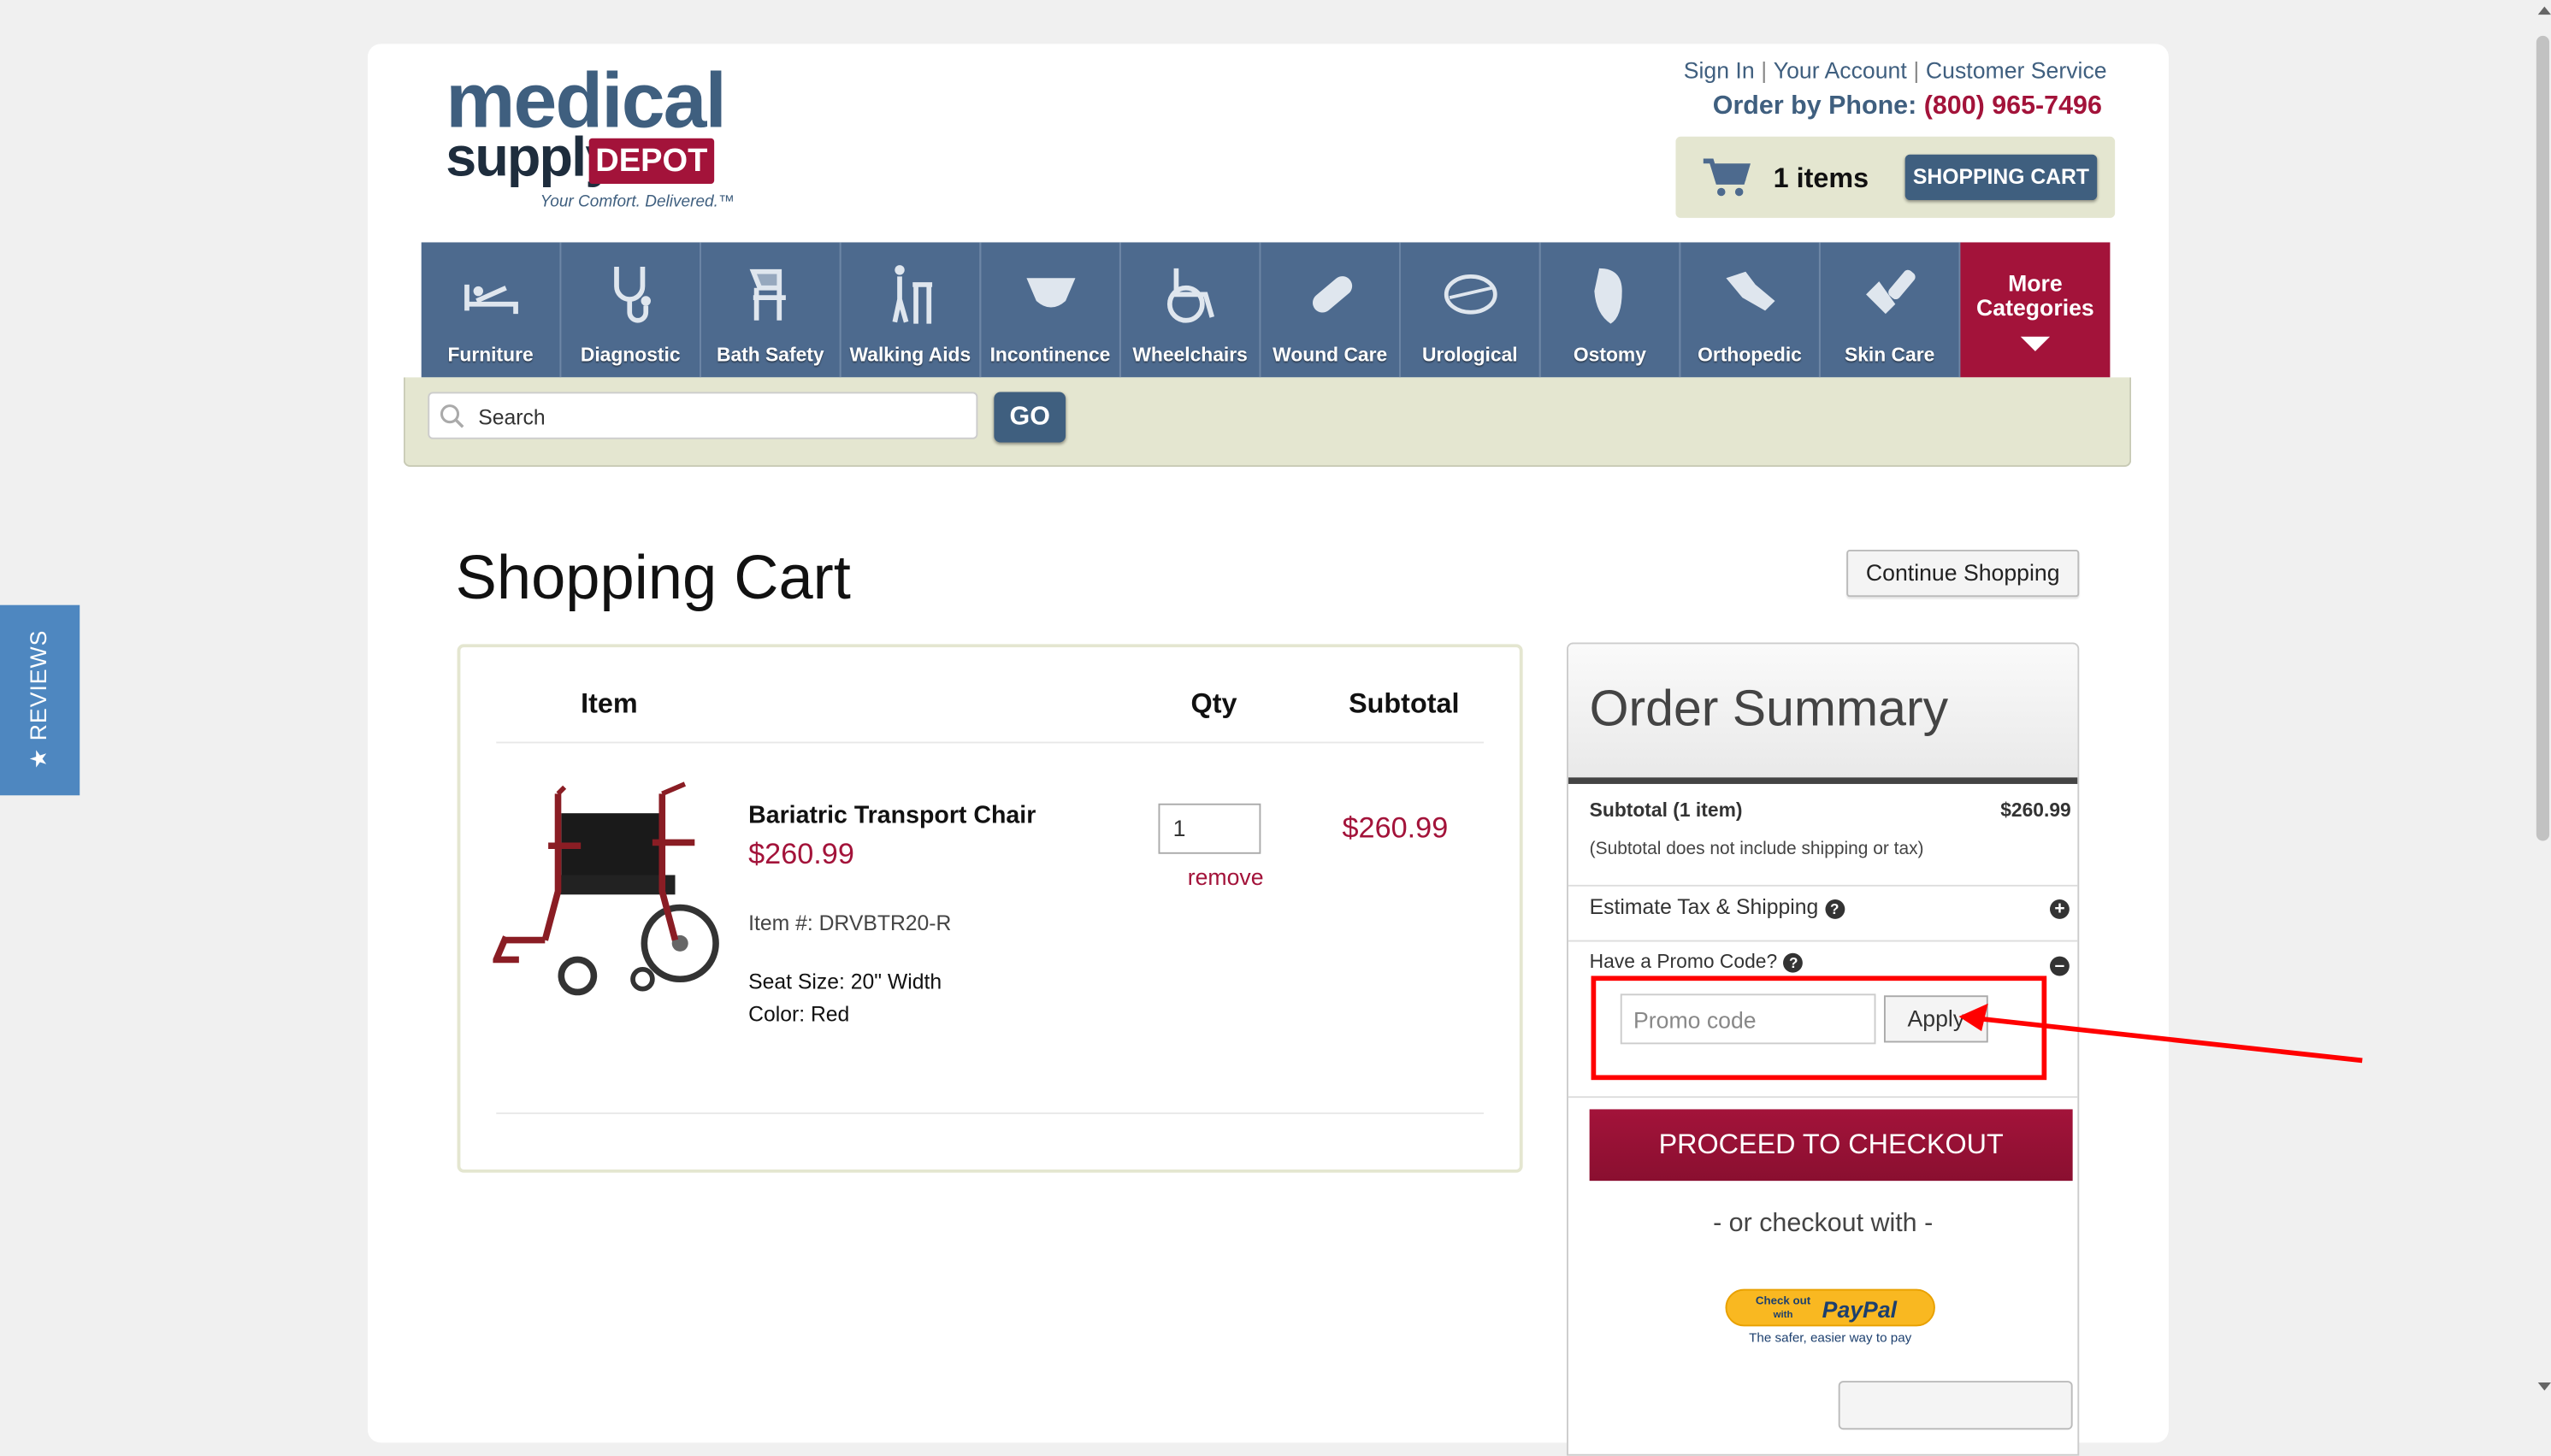 The width and height of the screenshot is (2551, 1456). I want to click on search-bar: Search GO, so click(1267, 422).